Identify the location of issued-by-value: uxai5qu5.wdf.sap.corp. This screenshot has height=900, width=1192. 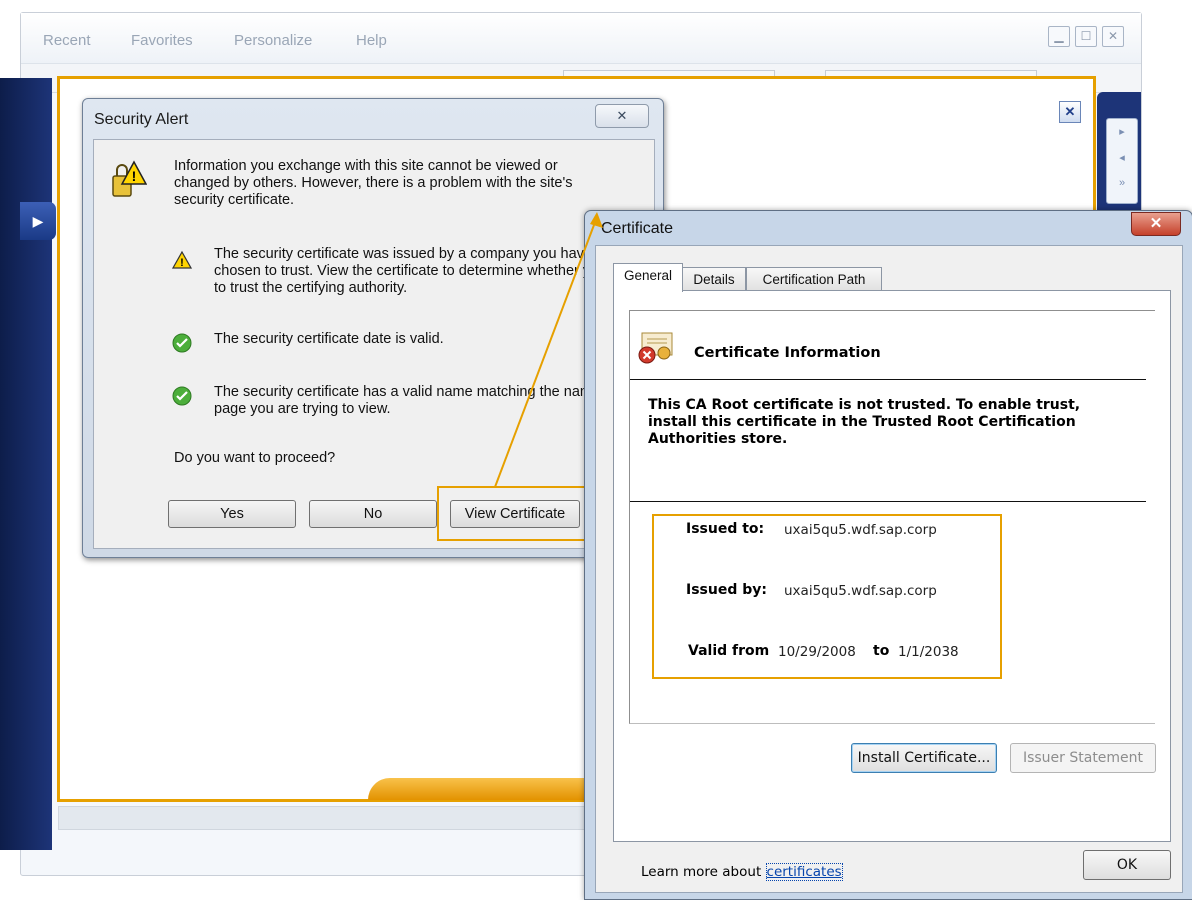
(860, 591).